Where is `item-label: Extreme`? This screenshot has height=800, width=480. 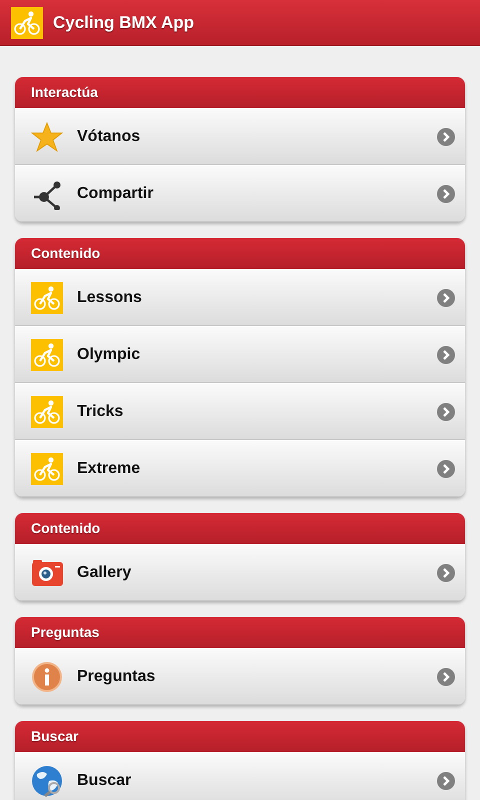 item-label: Extreme is located at coordinates (109, 468).